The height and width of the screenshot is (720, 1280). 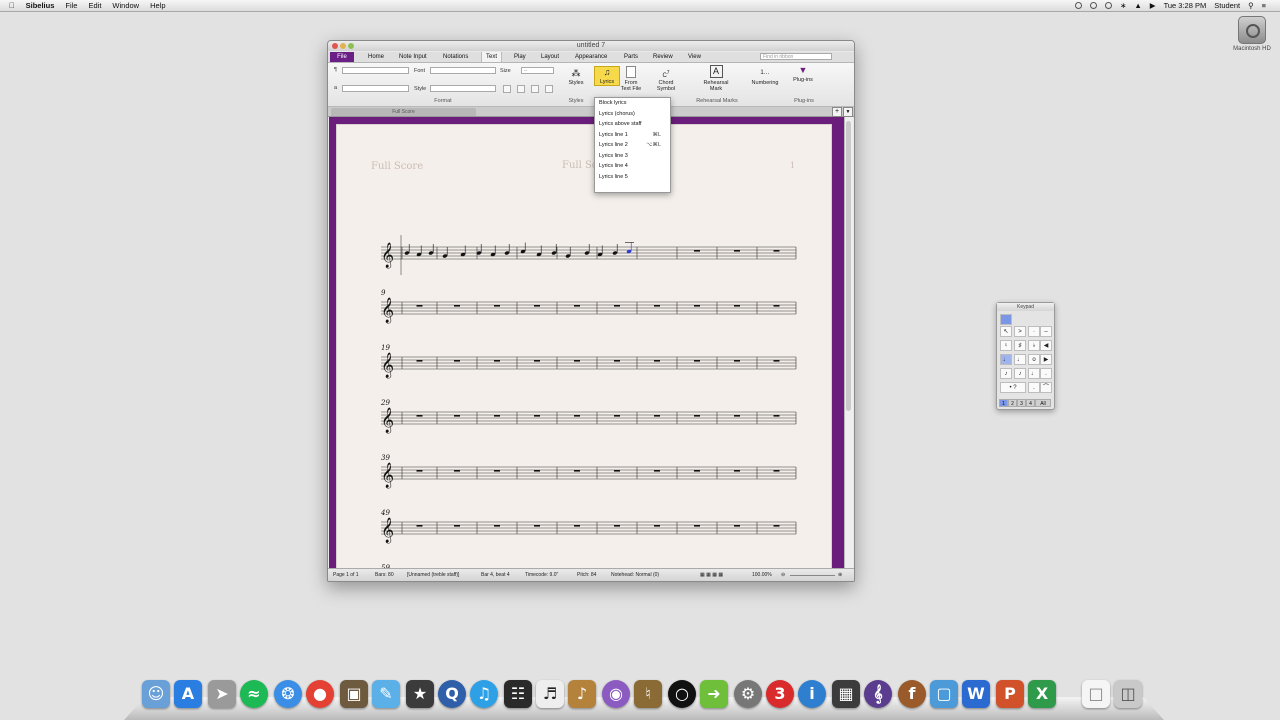 I want to click on keypad-key: ▶, so click(x=1046, y=359).